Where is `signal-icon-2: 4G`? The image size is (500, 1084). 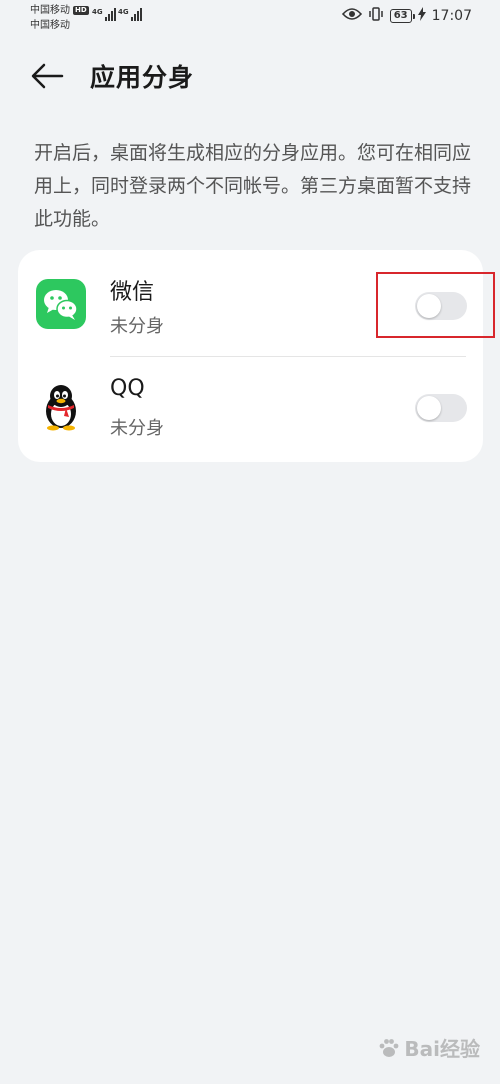 signal-icon-2: 4G is located at coordinates (130, 14).